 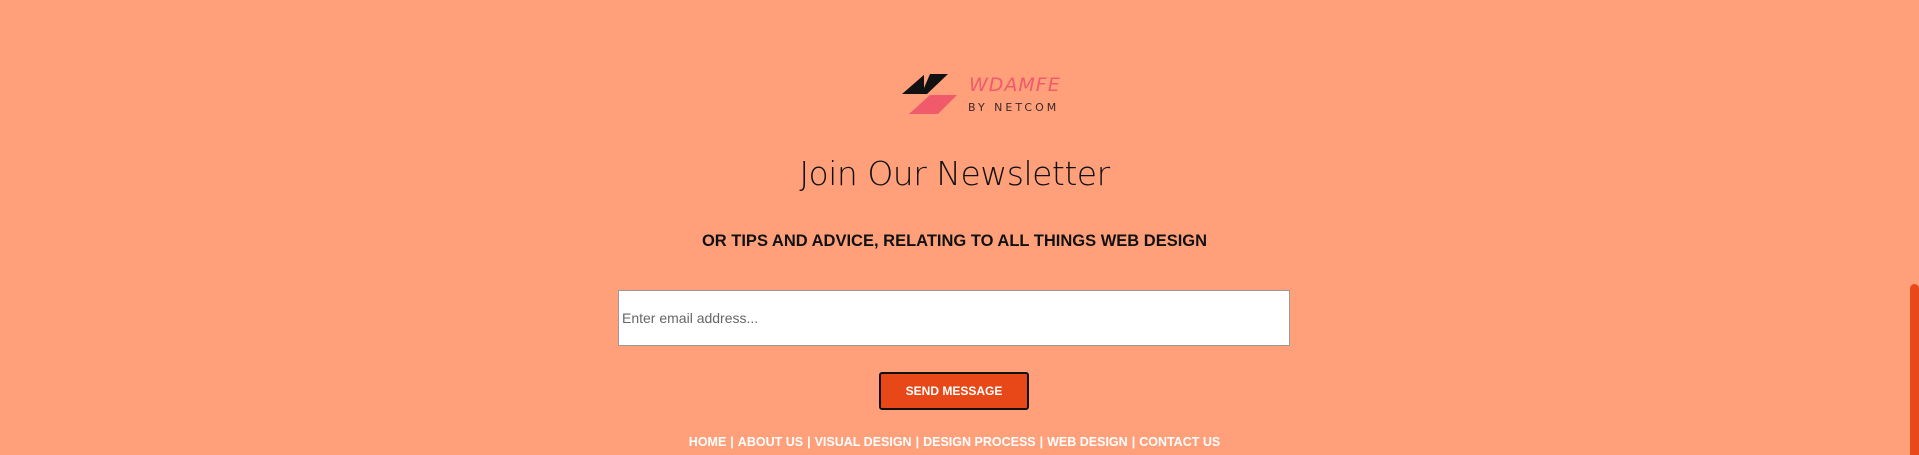 What do you see at coordinates (1914, 369) in the screenshot?
I see `scrollbar-thumb` at bounding box center [1914, 369].